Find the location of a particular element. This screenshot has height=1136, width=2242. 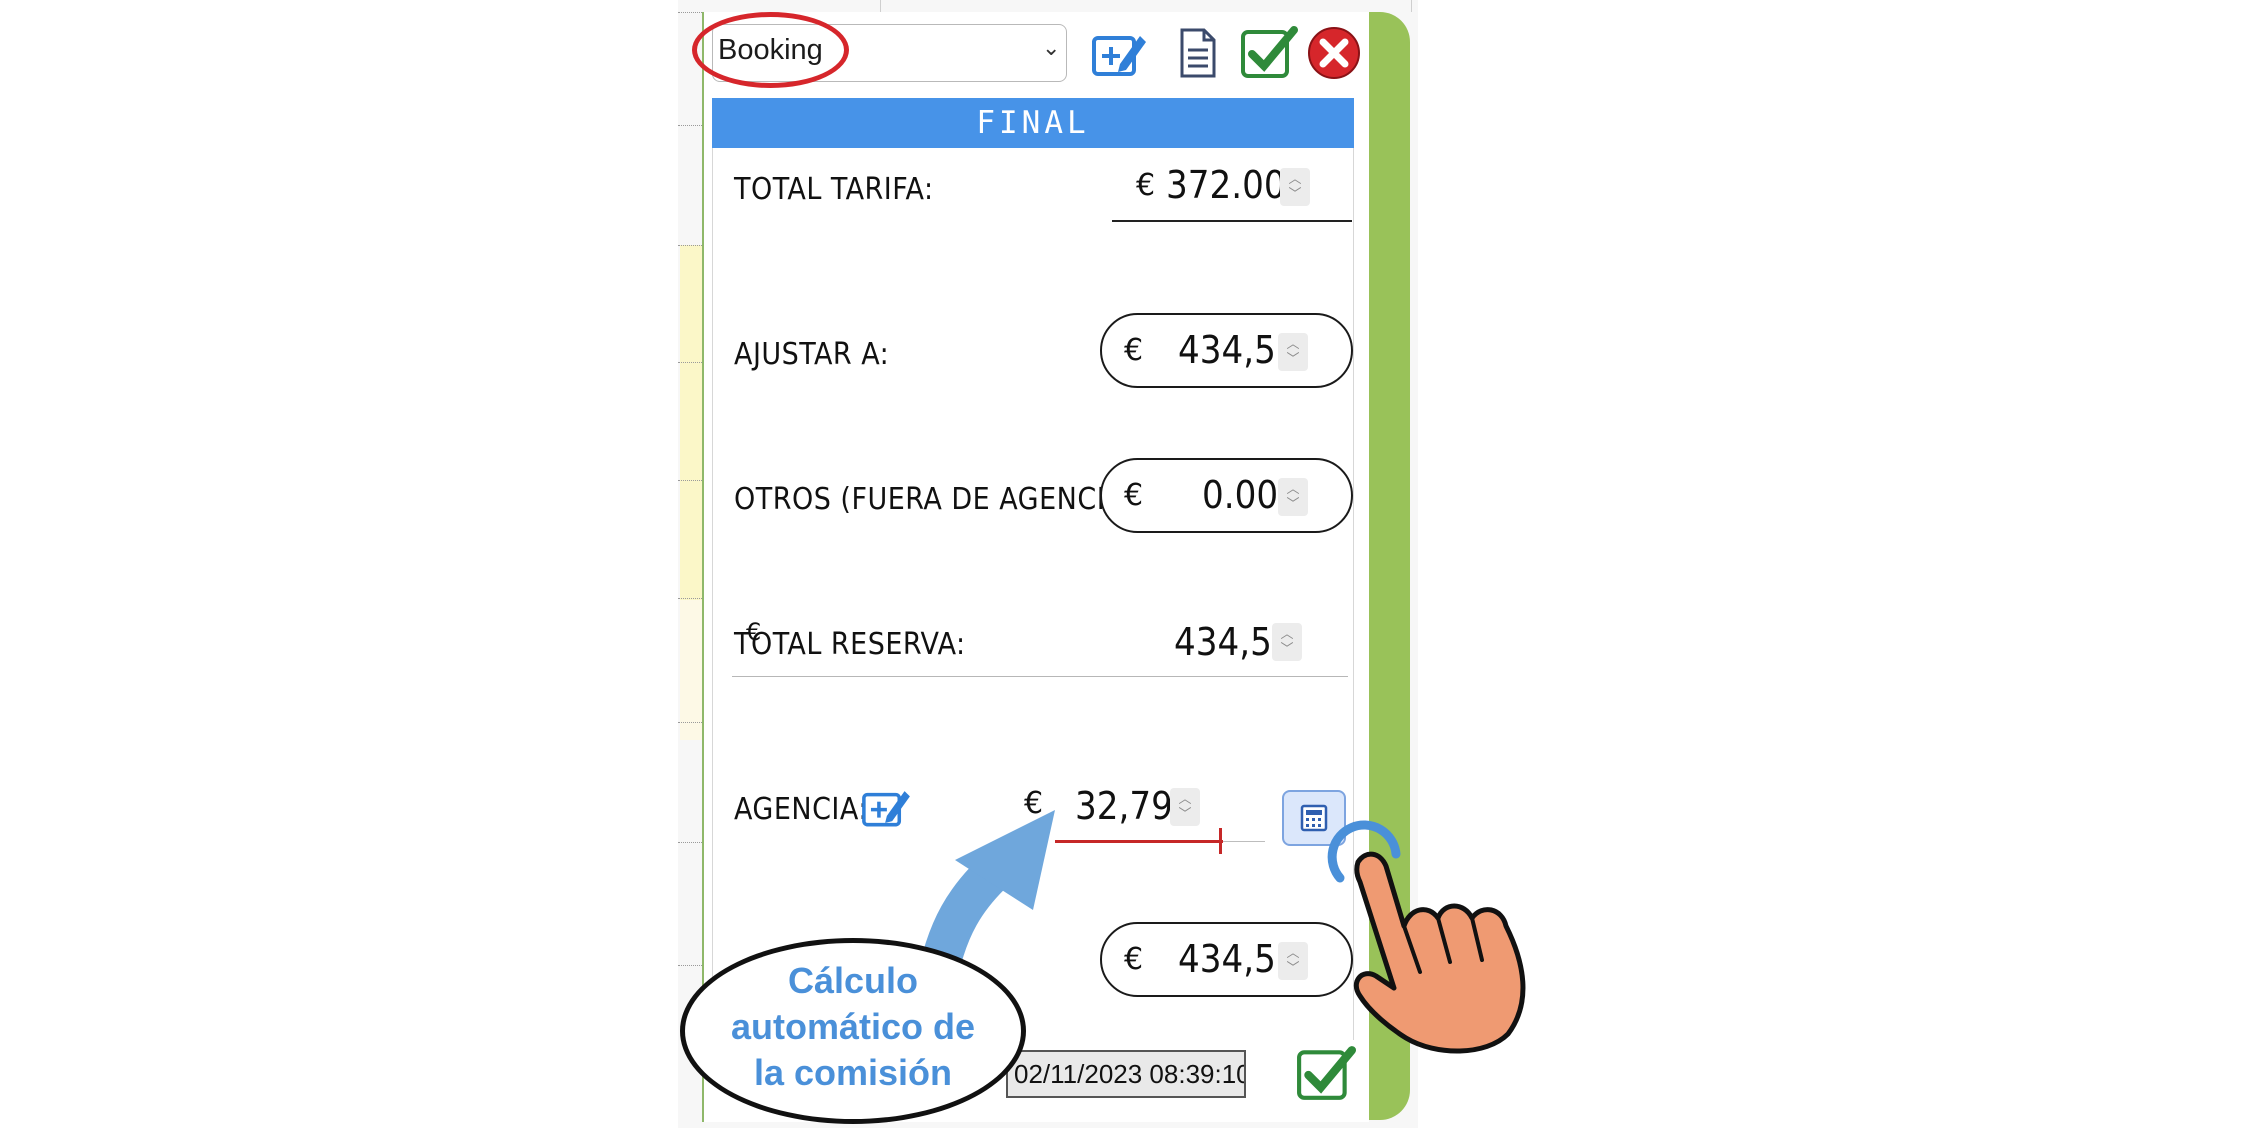

agencia-label: AGENCIA: is located at coordinates (801, 809).